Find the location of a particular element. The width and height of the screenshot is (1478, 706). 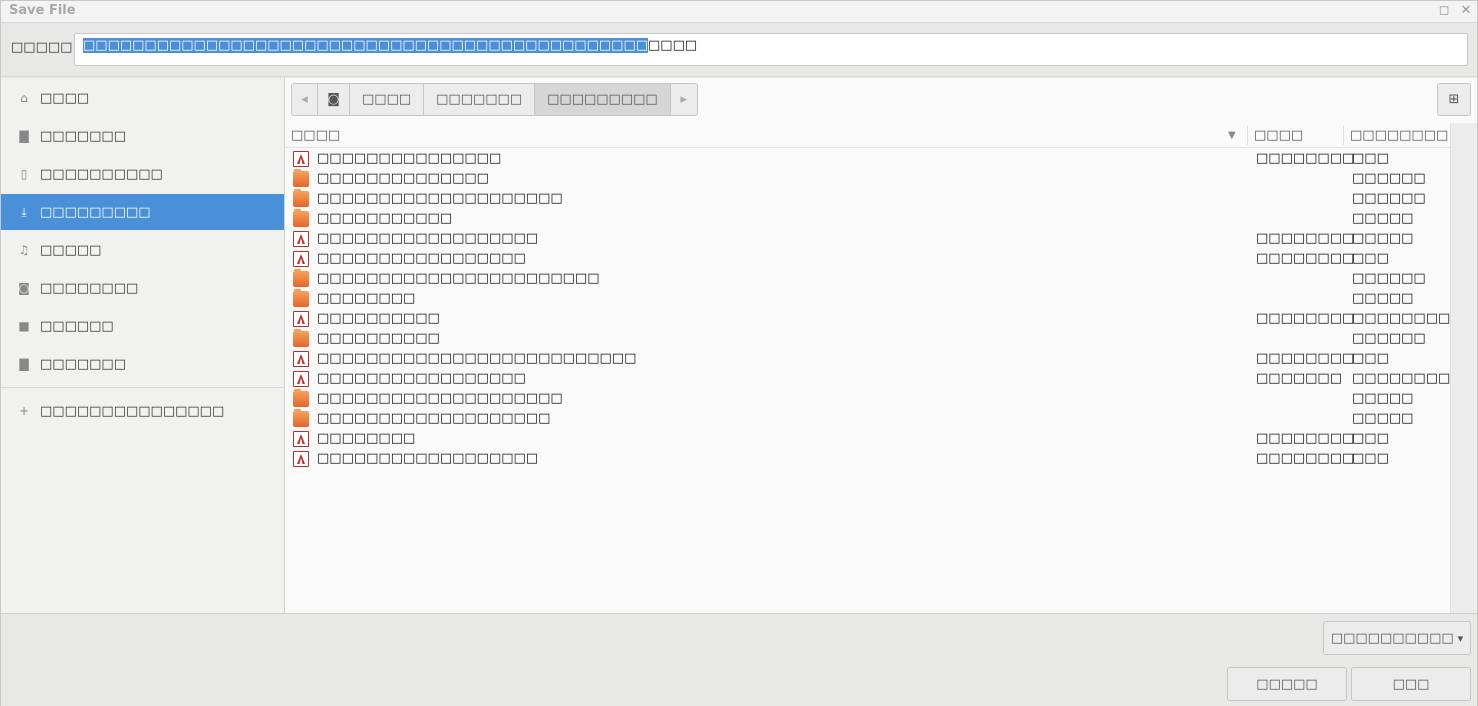

chevron-right-icon: ▸ is located at coordinates (683, 99).